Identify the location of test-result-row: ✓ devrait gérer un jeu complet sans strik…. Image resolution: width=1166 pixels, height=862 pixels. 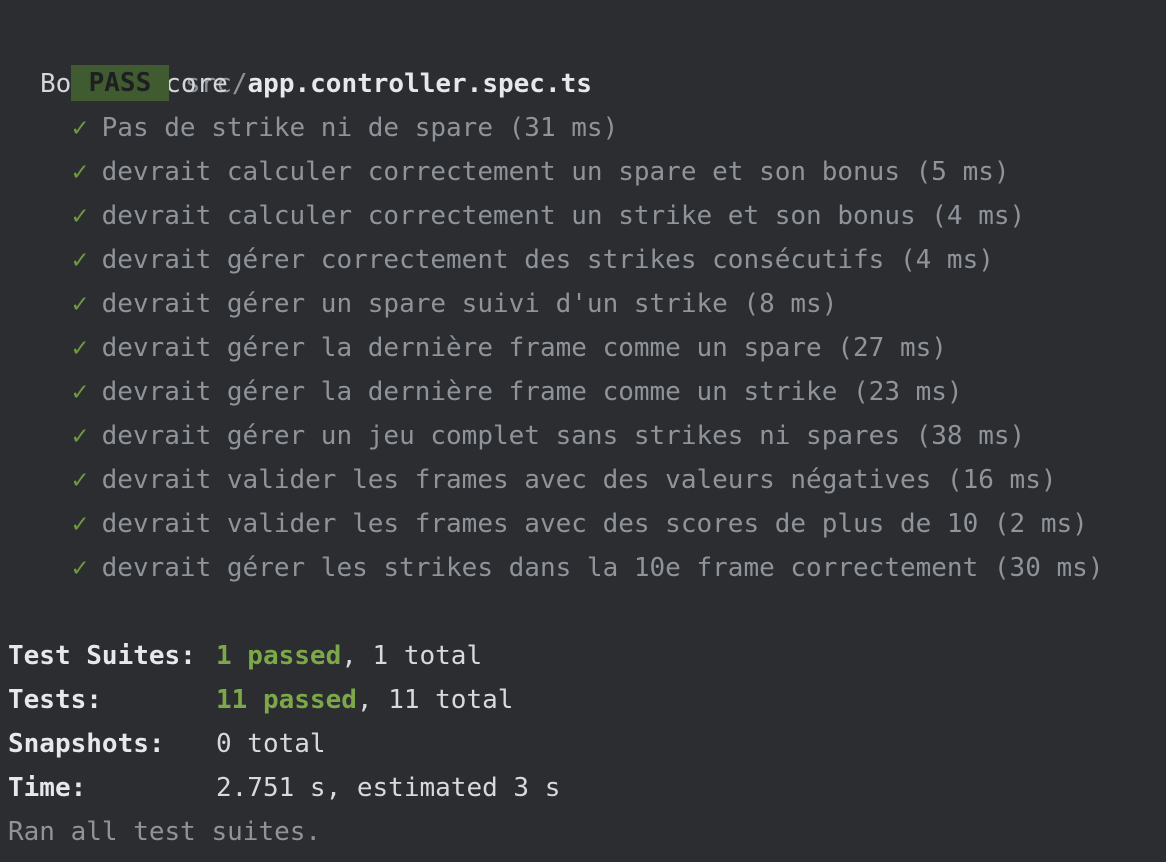
(583, 436).